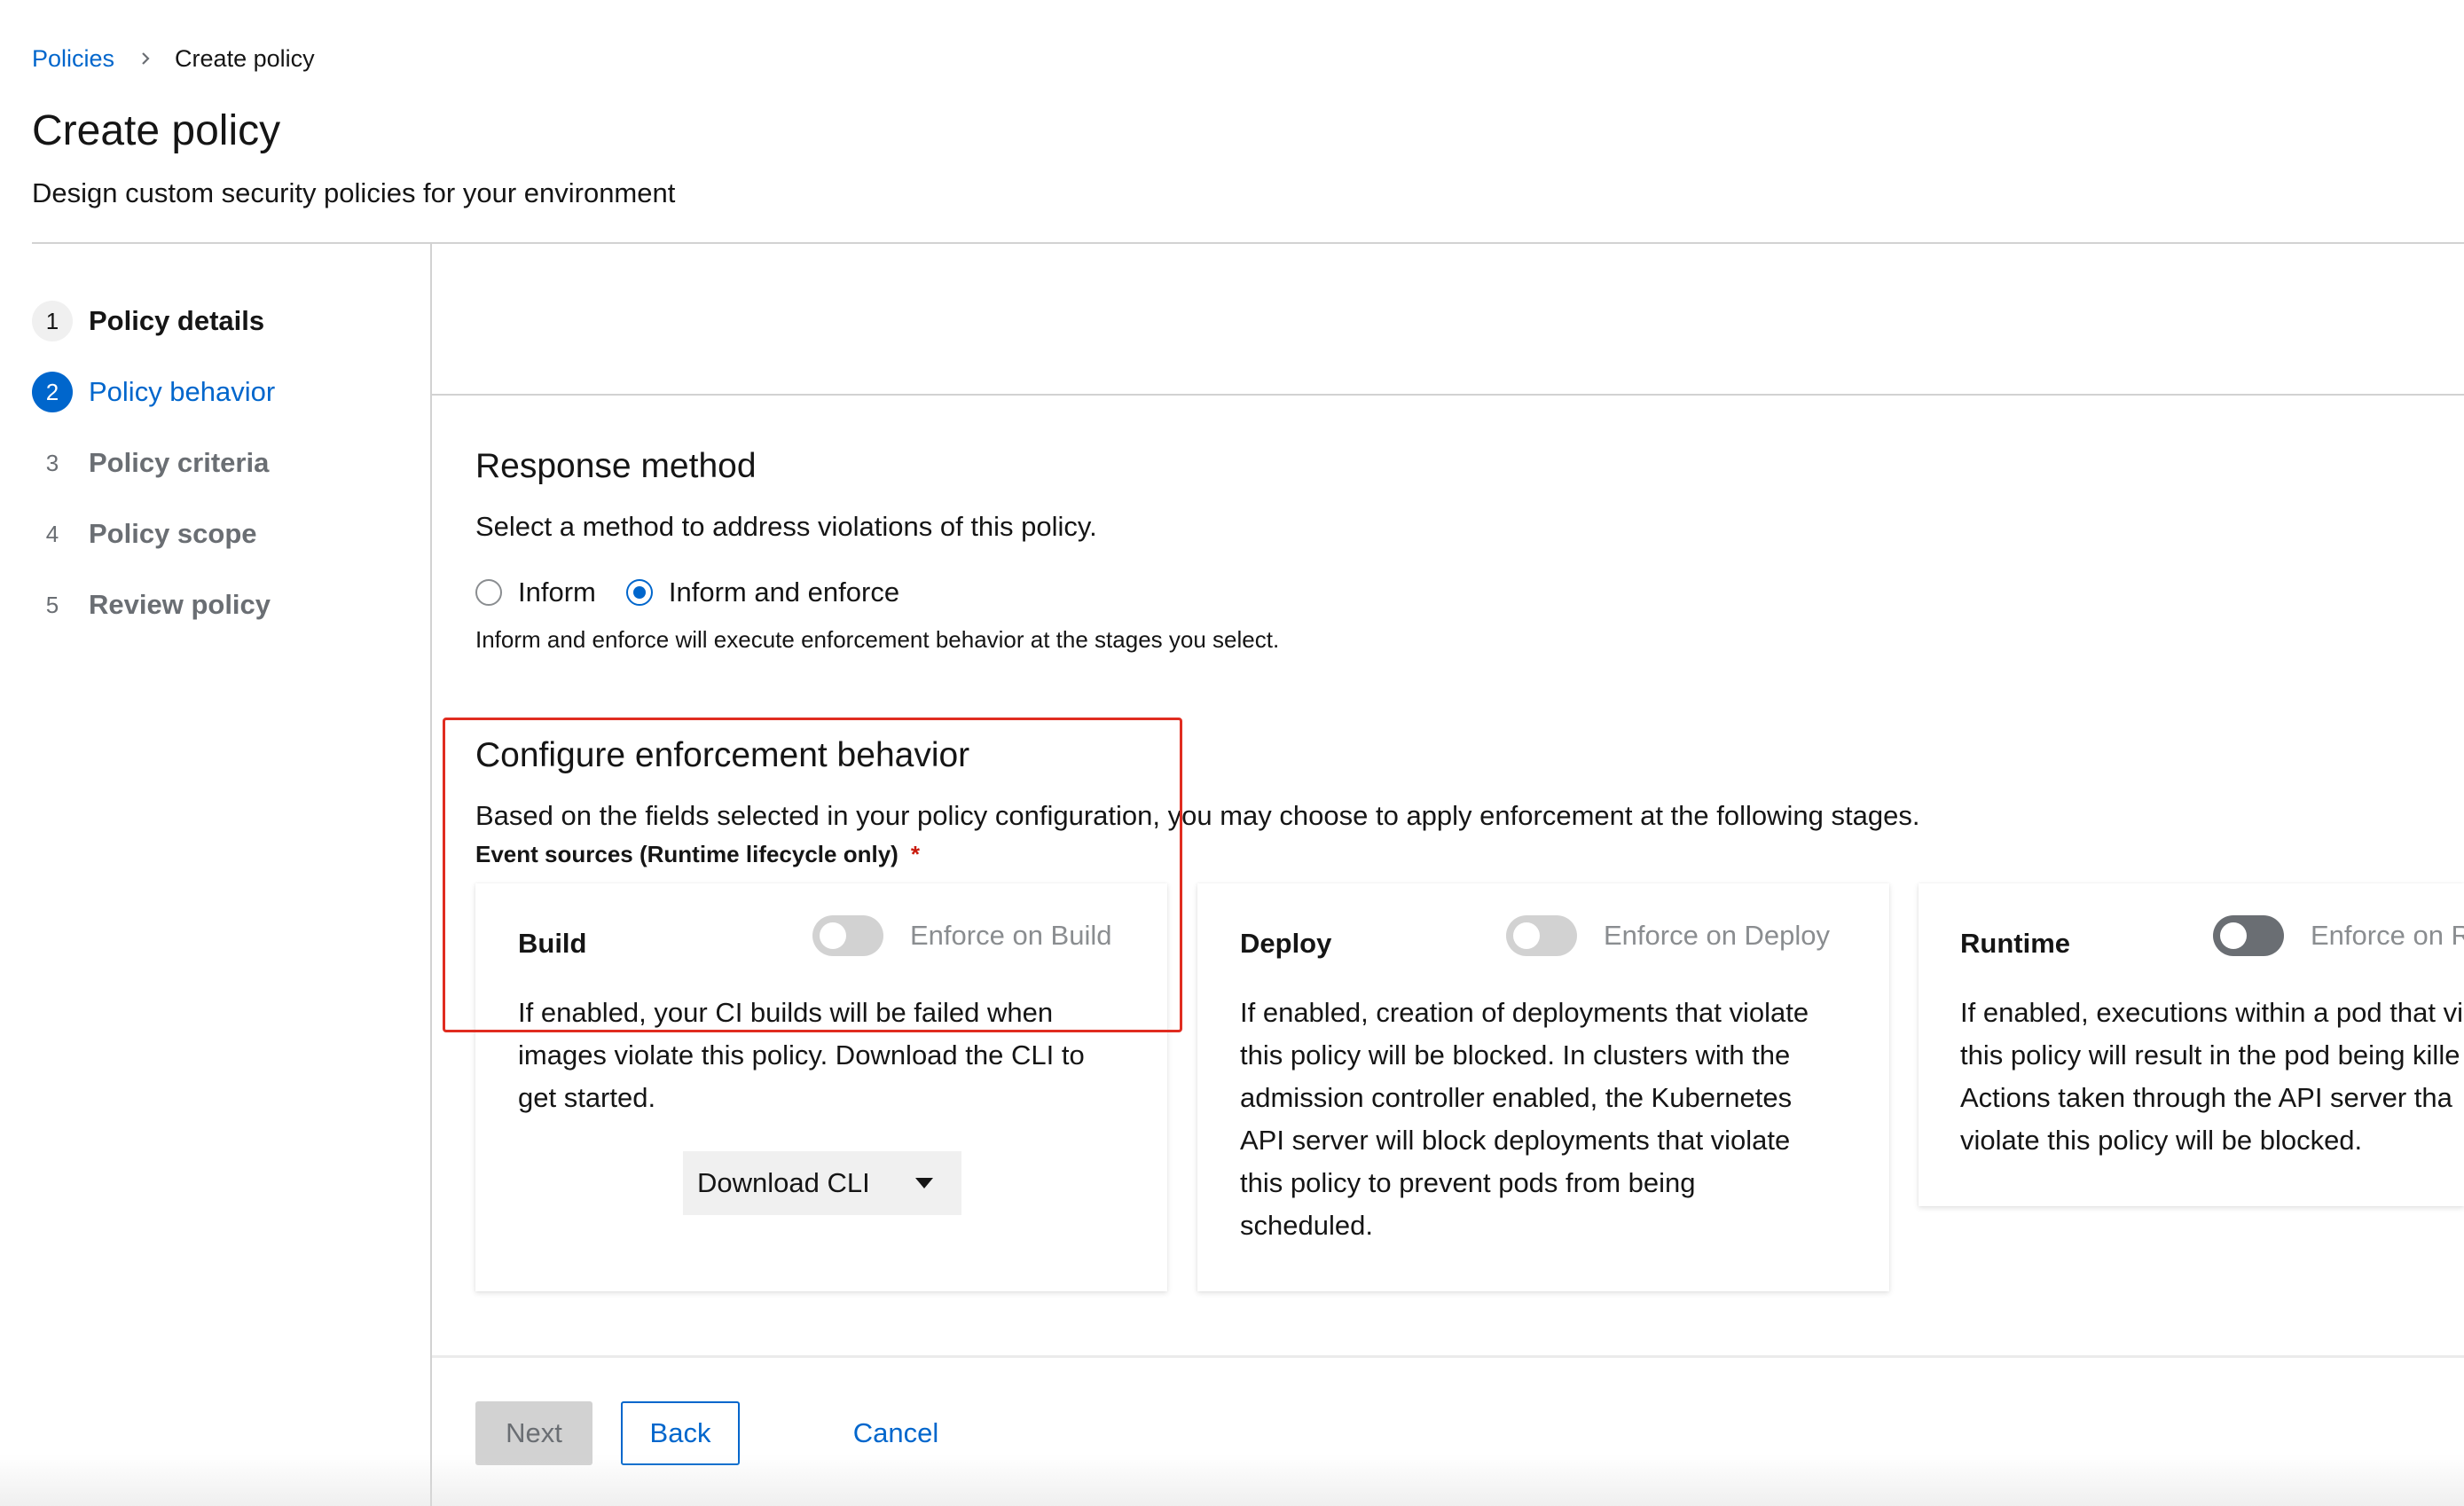 The image size is (2464, 1506). Describe the element at coordinates (52, 392) in the screenshot. I see `step-number: 2` at that location.